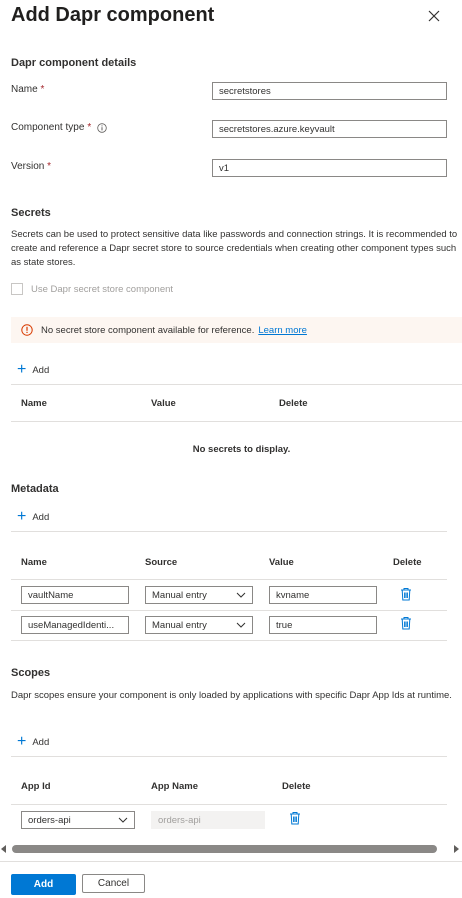 The height and width of the screenshot is (898, 462). Describe the element at coordinates (281, 562) in the screenshot. I see `metadata-col-value: Value` at that location.